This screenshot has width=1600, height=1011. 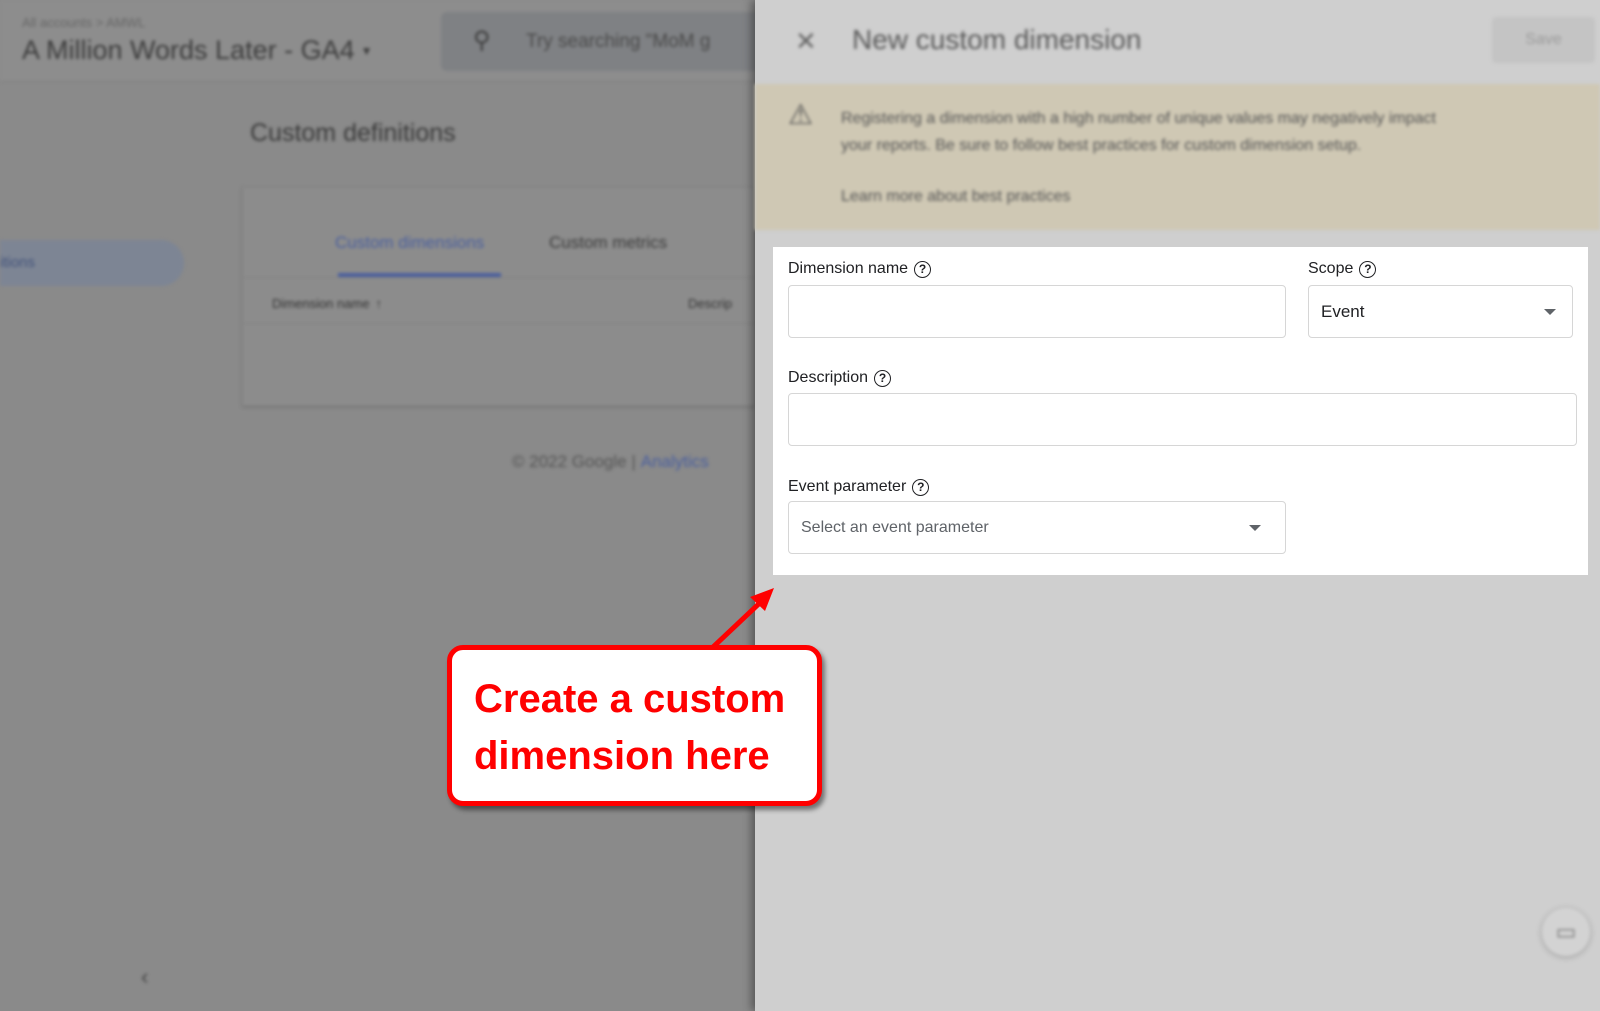 I want to click on callout-line-2: dimension here, so click(x=622, y=756).